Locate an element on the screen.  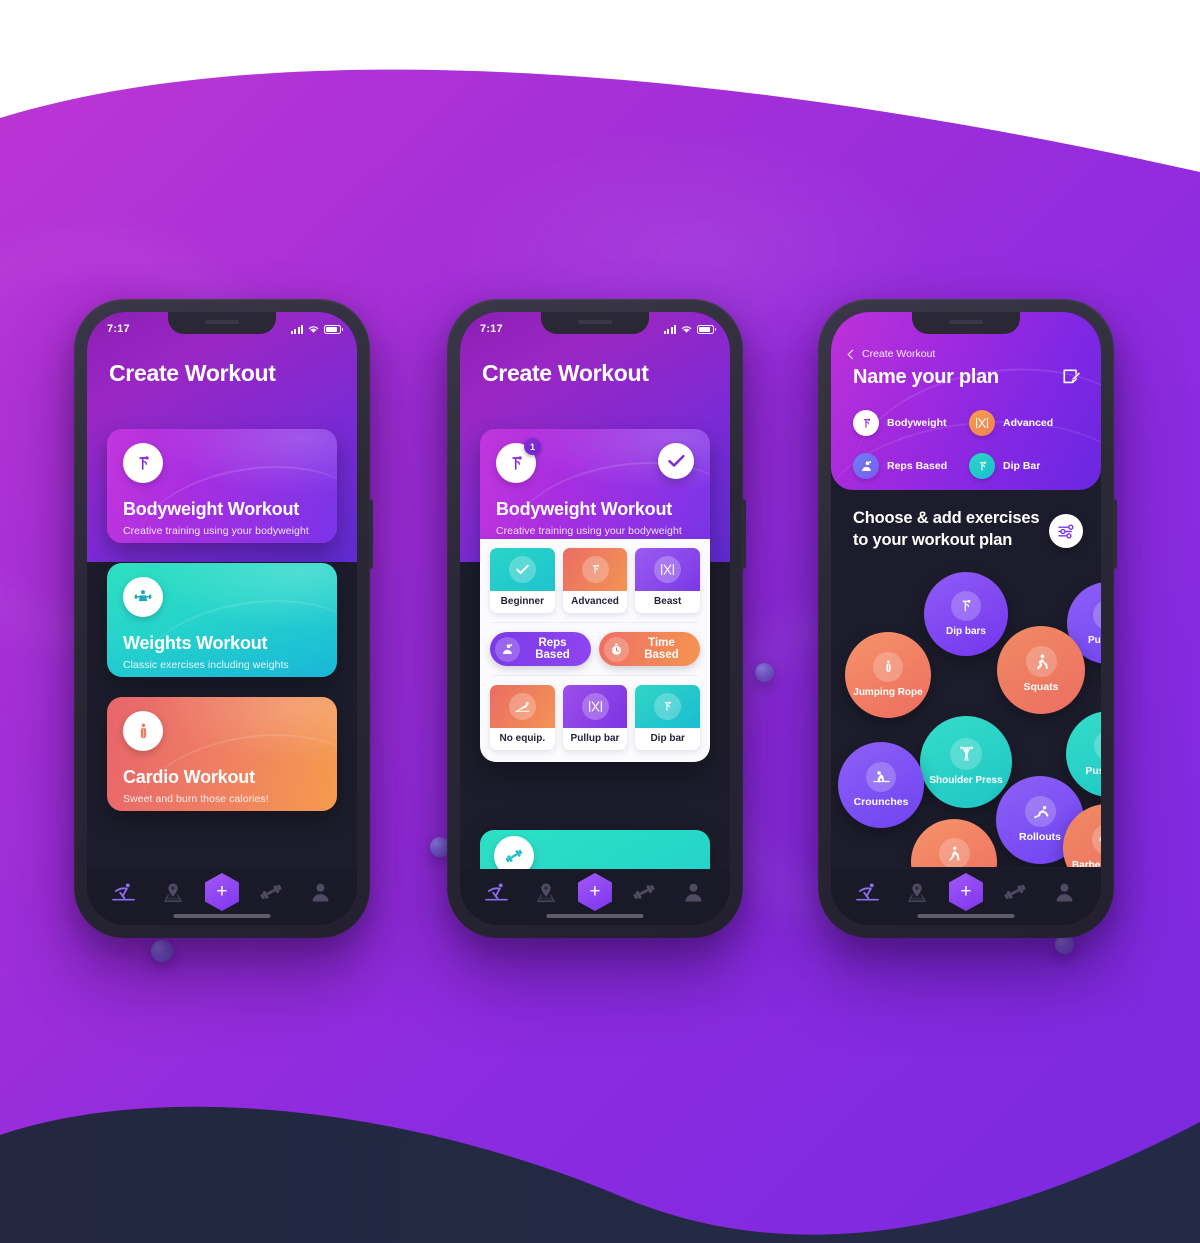
earpiece-speaker is located at coordinates (966, 322).